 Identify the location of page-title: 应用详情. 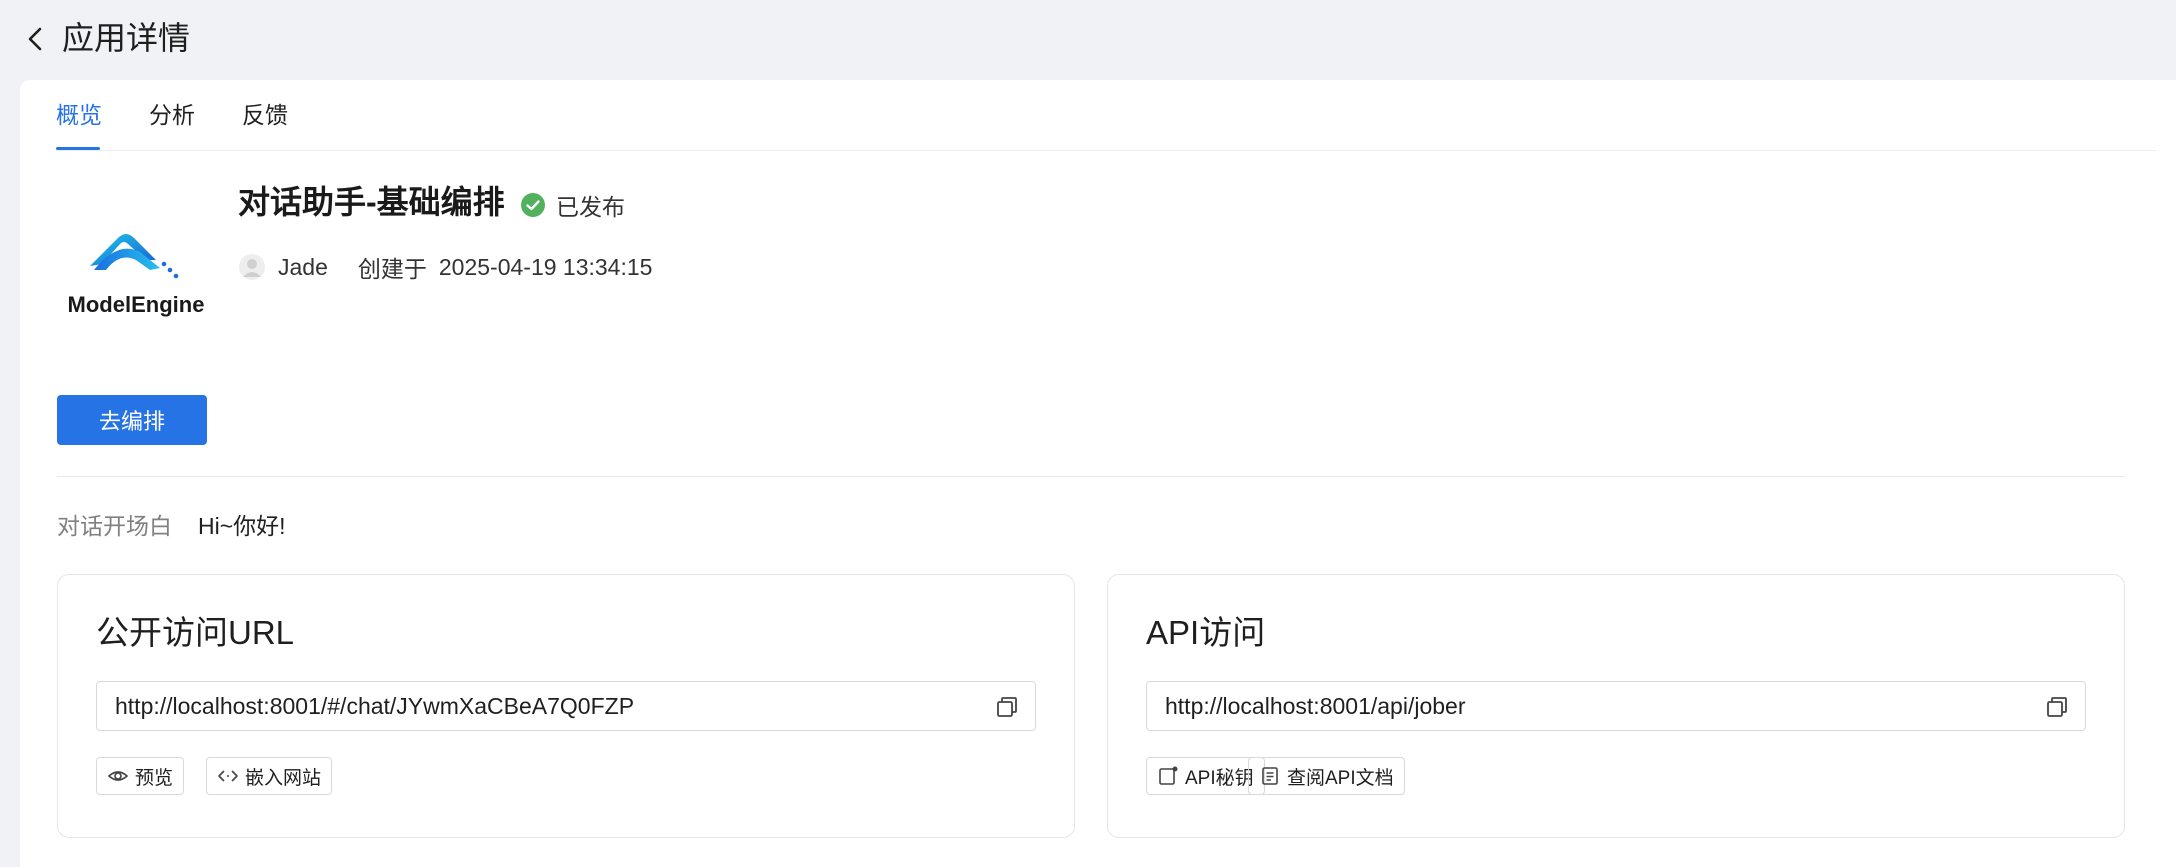
(126, 38).